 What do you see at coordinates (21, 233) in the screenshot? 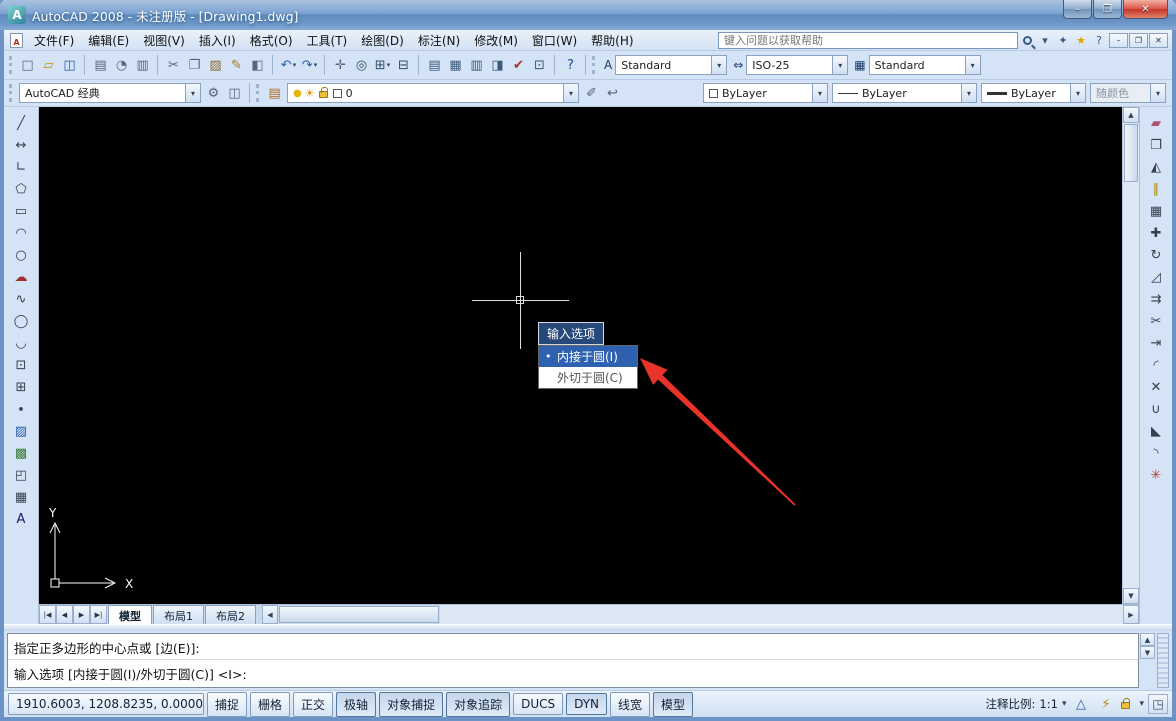
I see `arc-icon: ◠` at bounding box center [21, 233].